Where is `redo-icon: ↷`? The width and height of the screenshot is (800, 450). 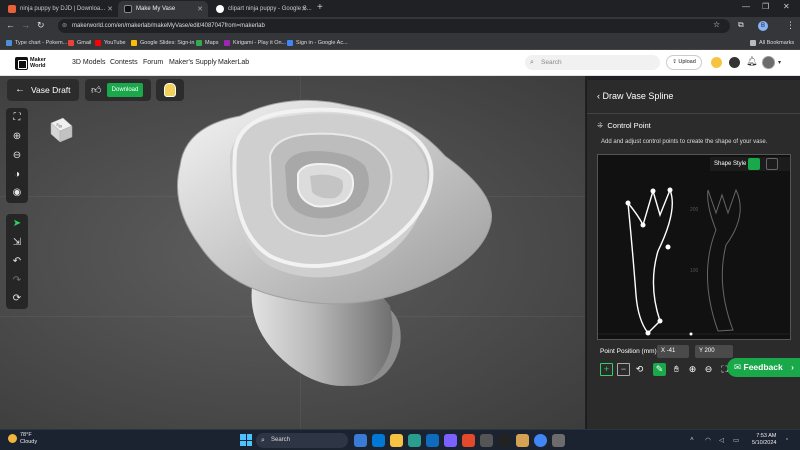
redo-icon: ↷ is located at coordinates (17, 281).